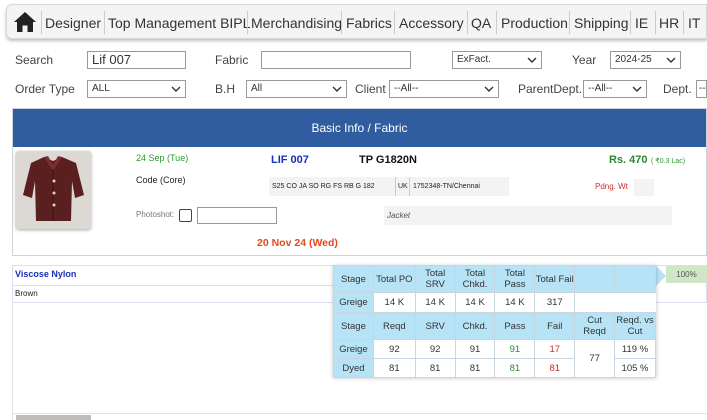 This screenshot has width=707, height=420. Describe the element at coordinates (353, 302) in the screenshot. I see `stage-cell: Greige` at that location.